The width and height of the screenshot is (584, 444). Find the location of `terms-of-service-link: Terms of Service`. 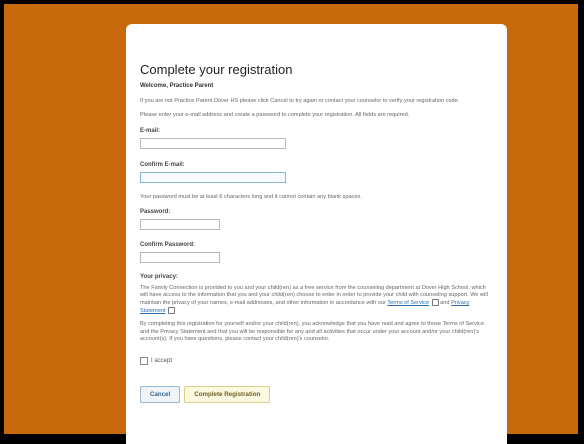

terms-of-service-link: Terms of Service is located at coordinates (408, 303).